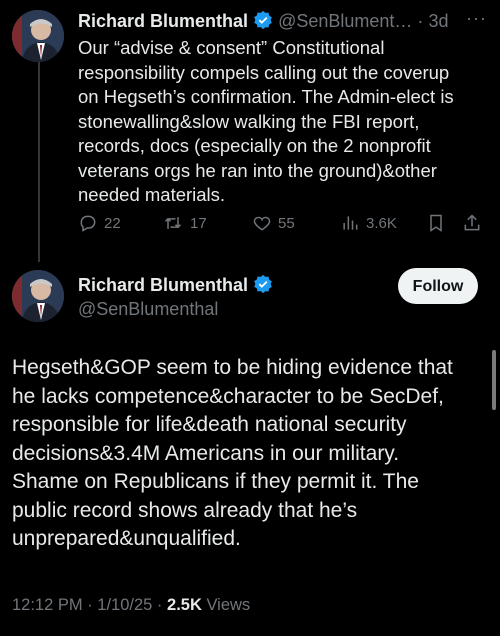 This screenshot has height=636, width=500. I want to click on share-button, so click(472, 223).